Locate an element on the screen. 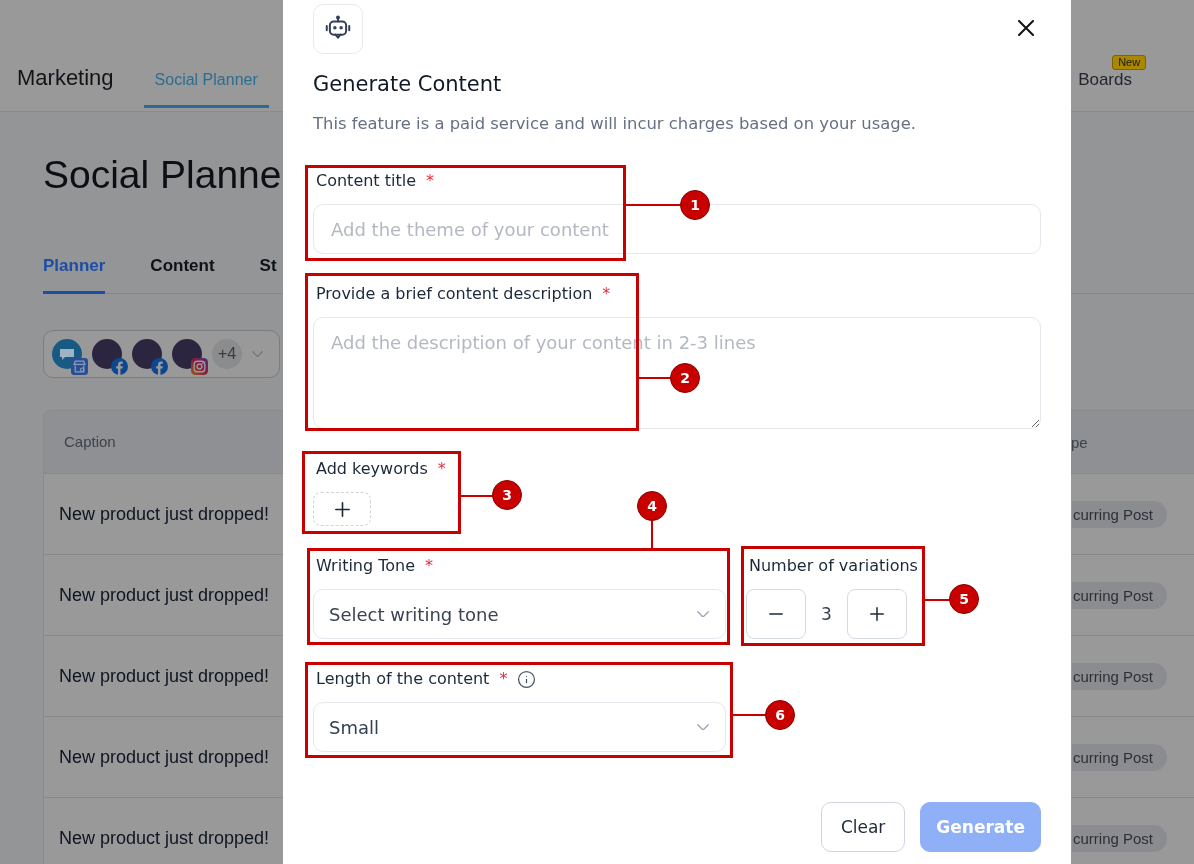 This screenshot has height=864, width=1194. select-field: Select writing tone is located at coordinates (519, 614).